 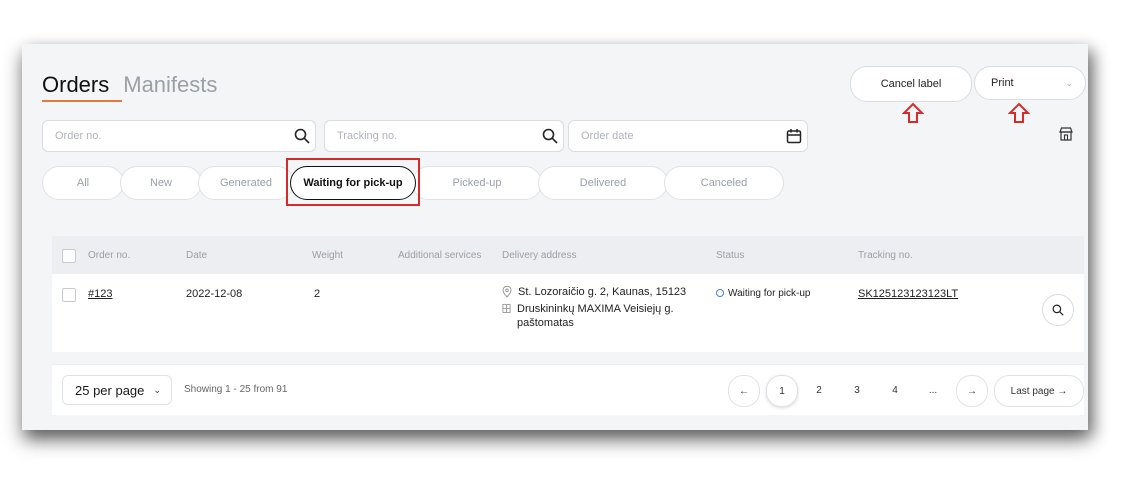 I want to click on order-date-field, so click(x=688, y=136).